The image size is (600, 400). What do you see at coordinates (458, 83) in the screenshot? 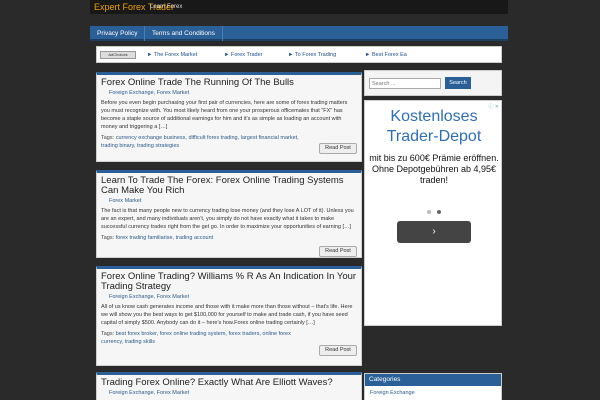
I see `search-button: Search` at bounding box center [458, 83].